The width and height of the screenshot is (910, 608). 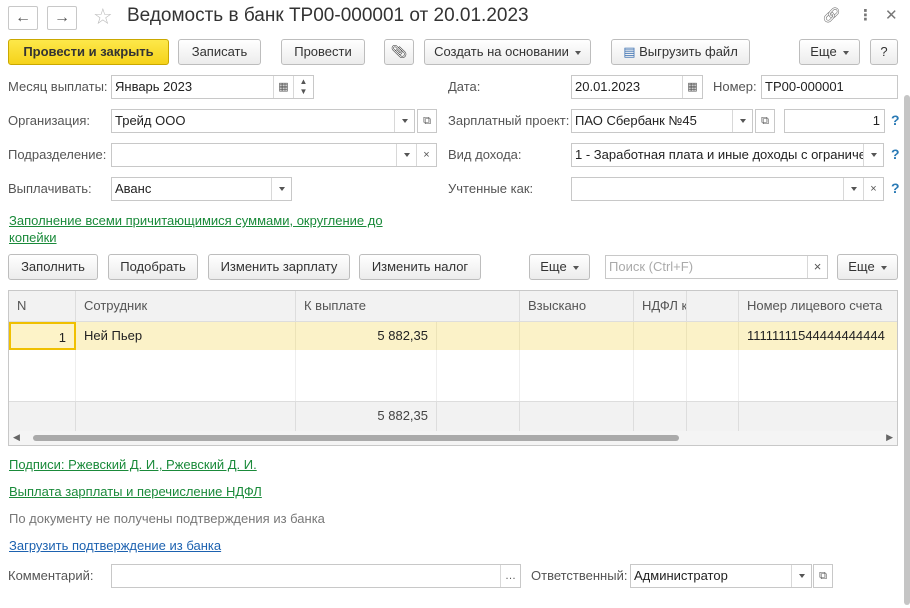 I want to click on more-vertical-icon: ⋮, so click(x=865, y=15).